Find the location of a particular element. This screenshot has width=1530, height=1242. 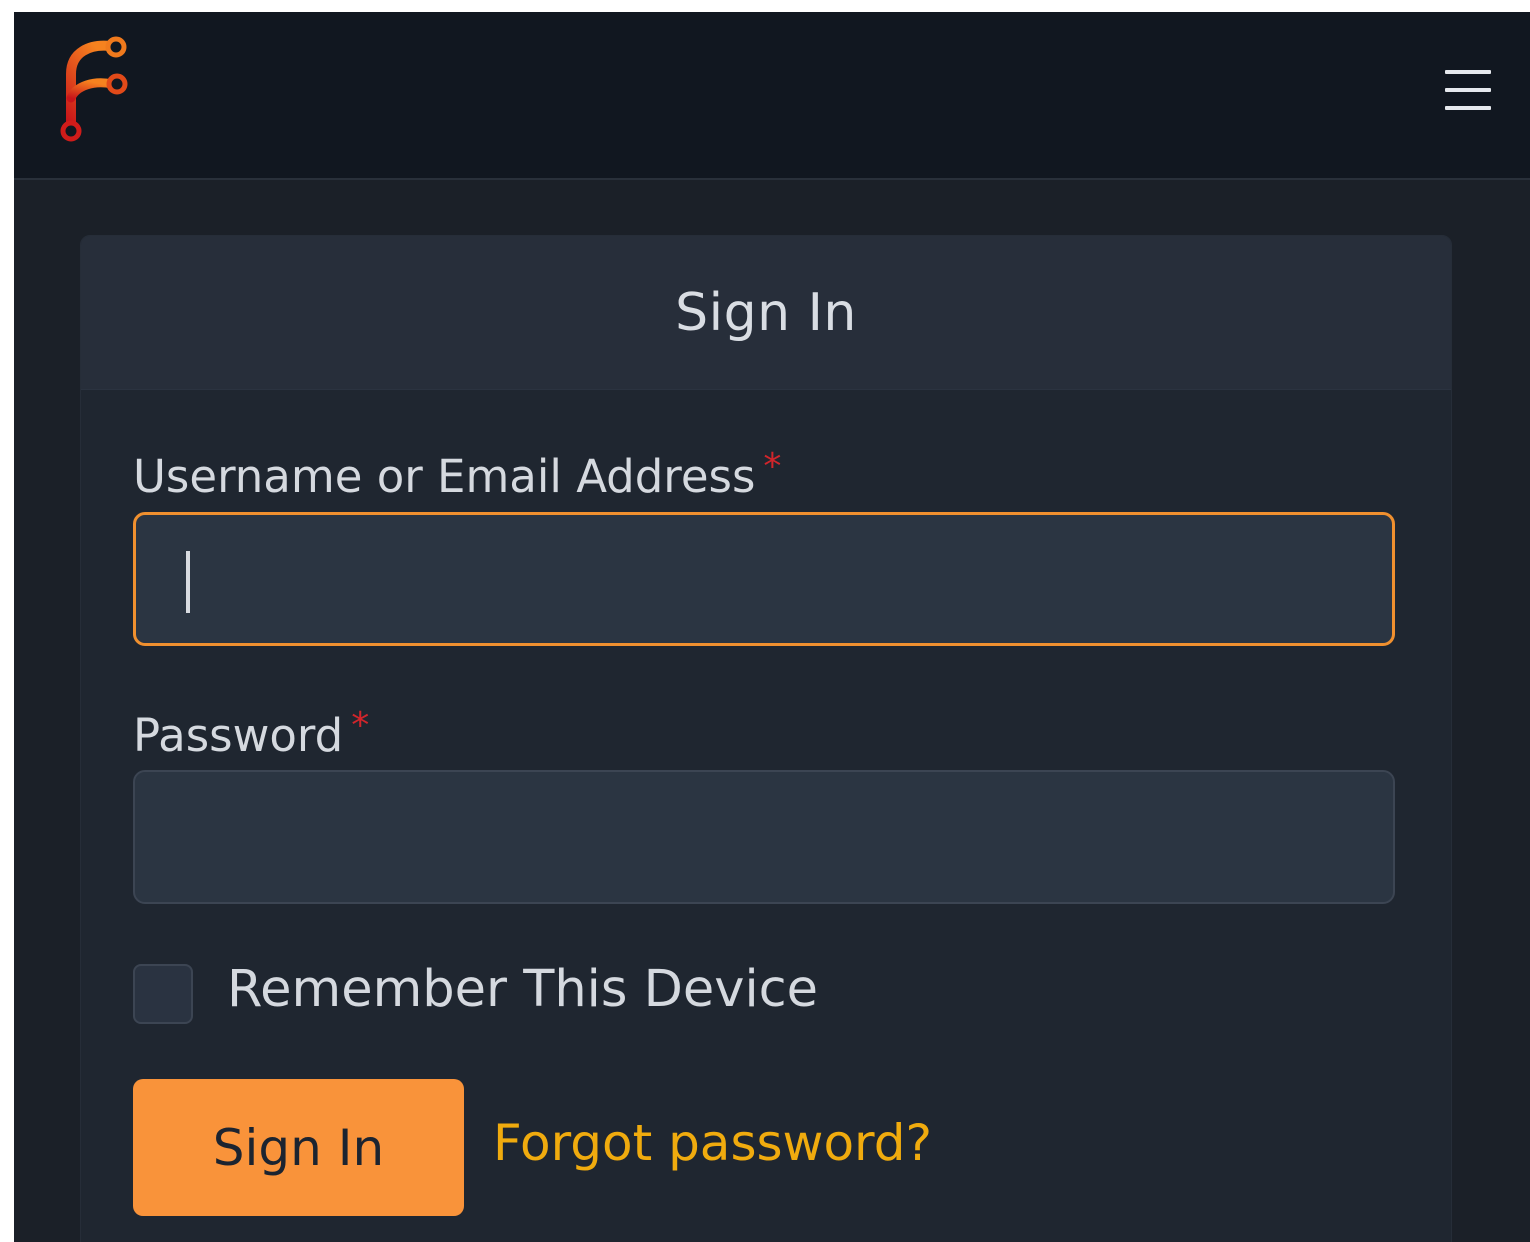

remember-device-label: Remember This Device is located at coordinates (522, 989).